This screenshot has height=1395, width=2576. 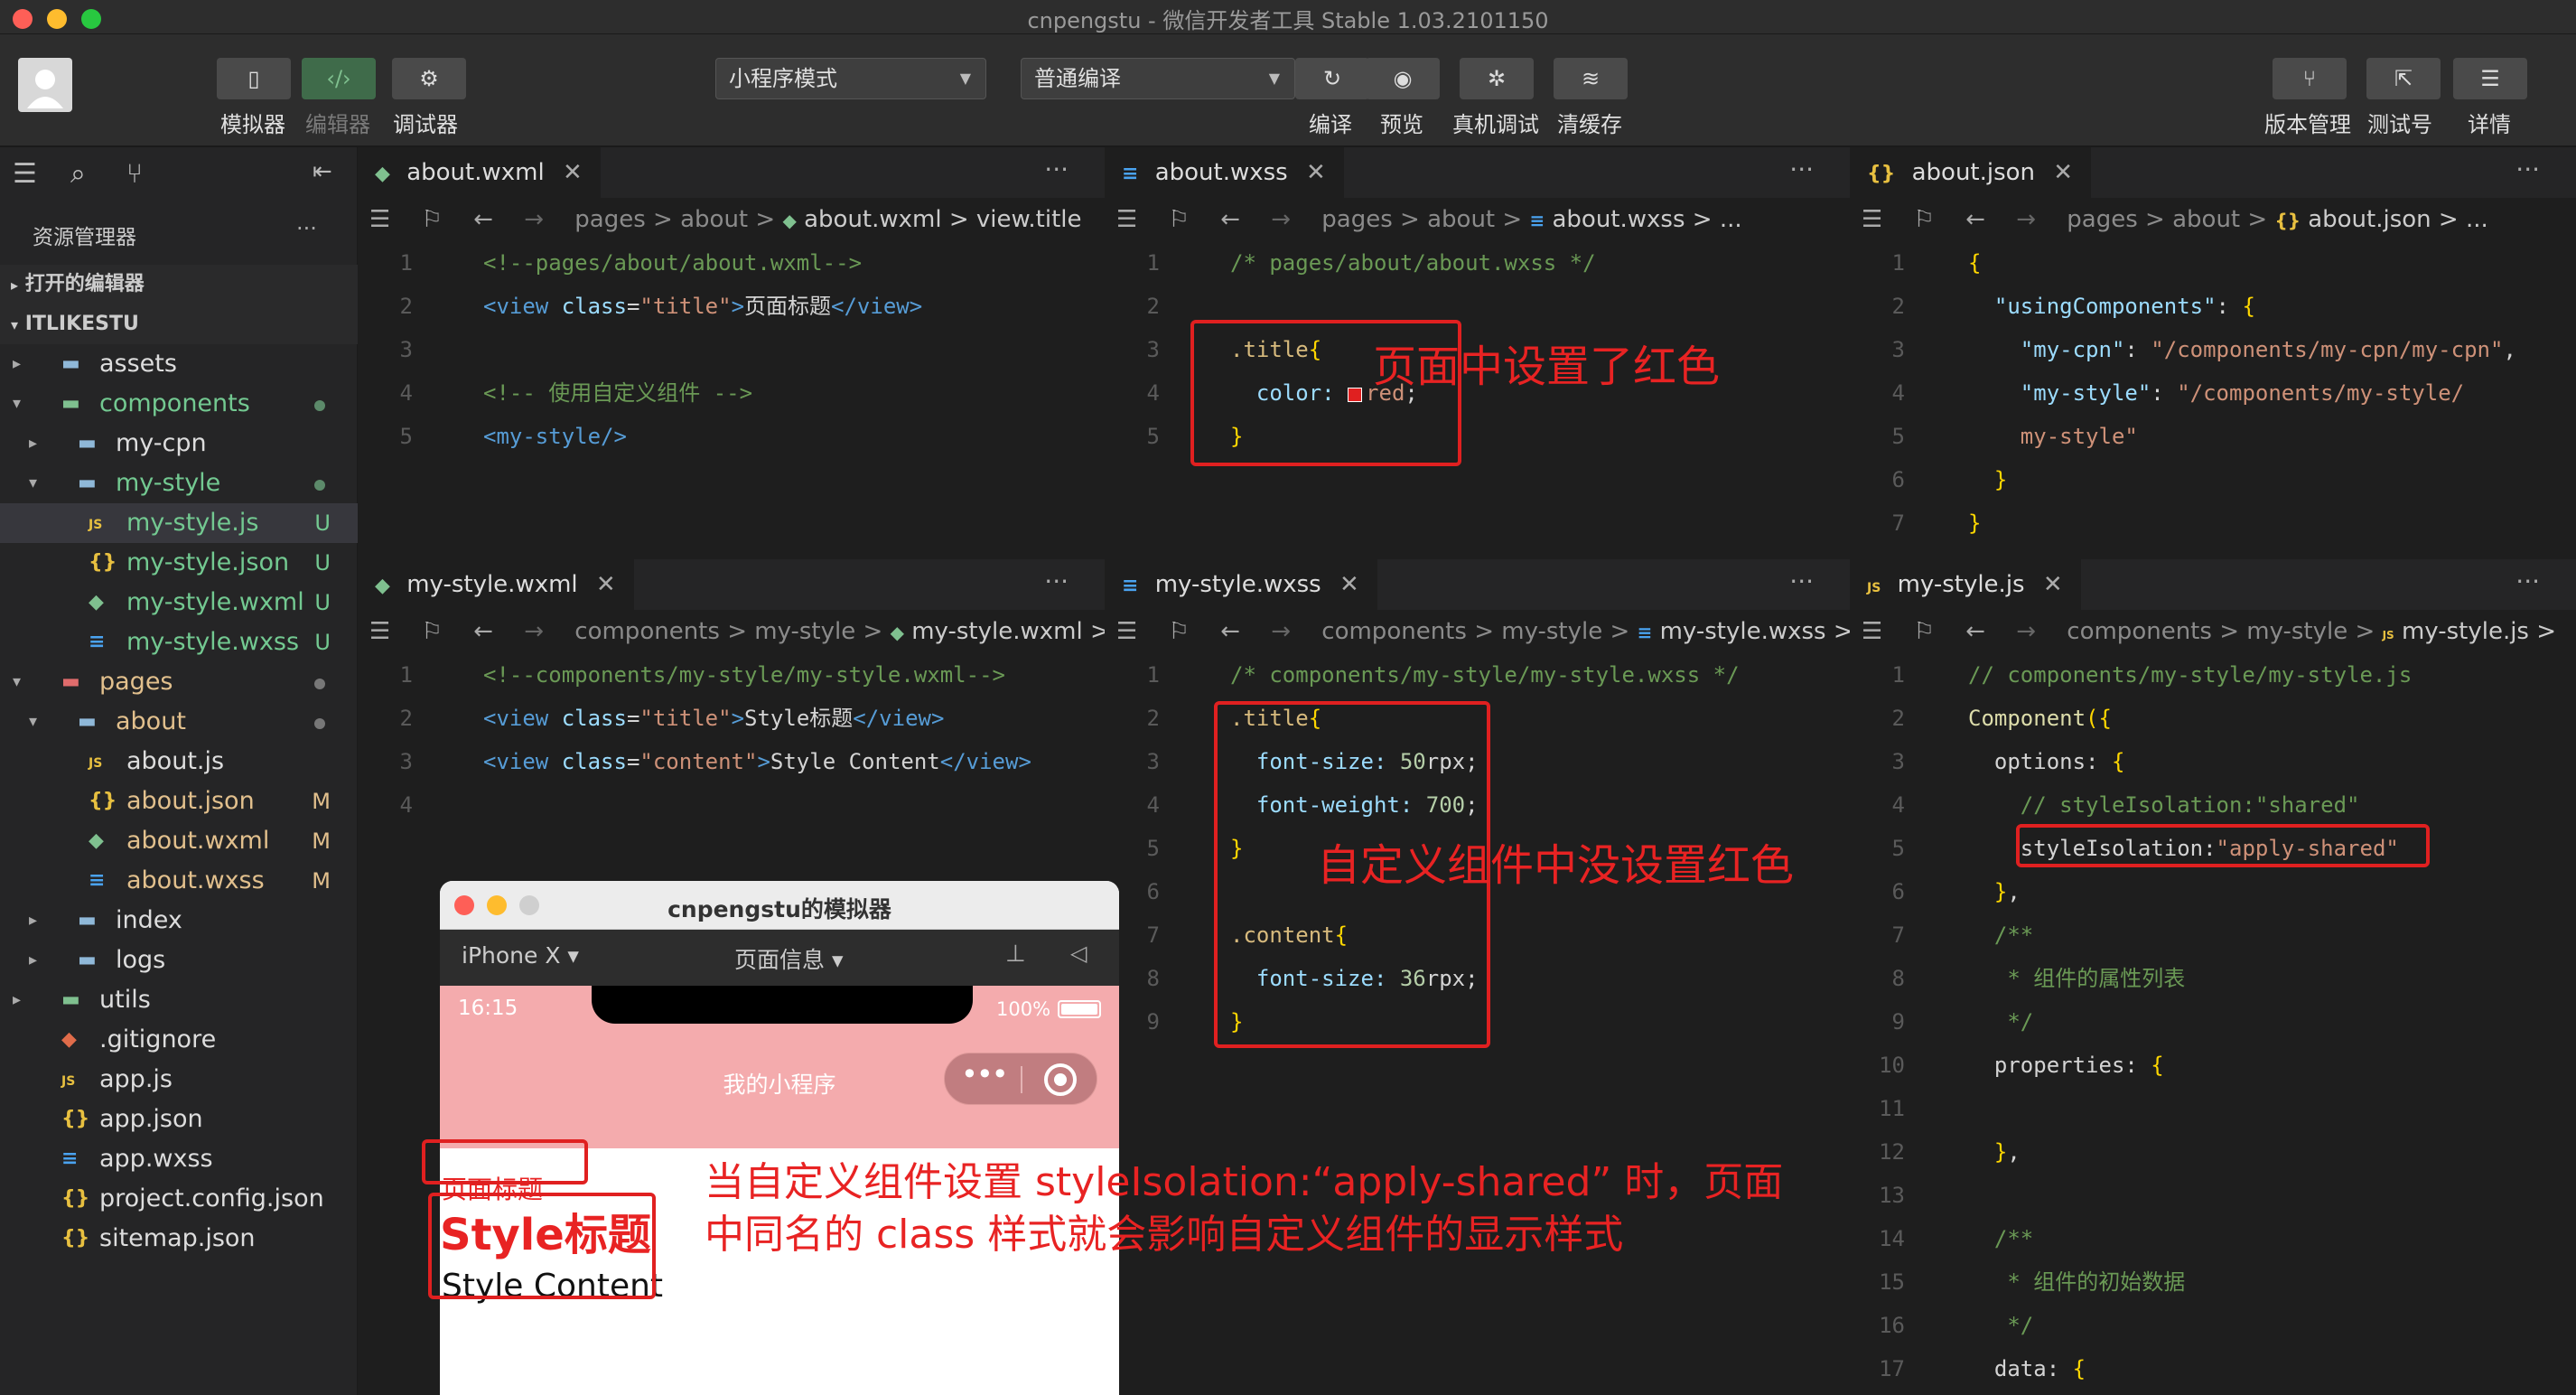 What do you see at coordinates (1241, 584) in the screenshot?
I see `editor-tab: ≡ my-style.wxss ✕` at bounding box center [1241, 584].